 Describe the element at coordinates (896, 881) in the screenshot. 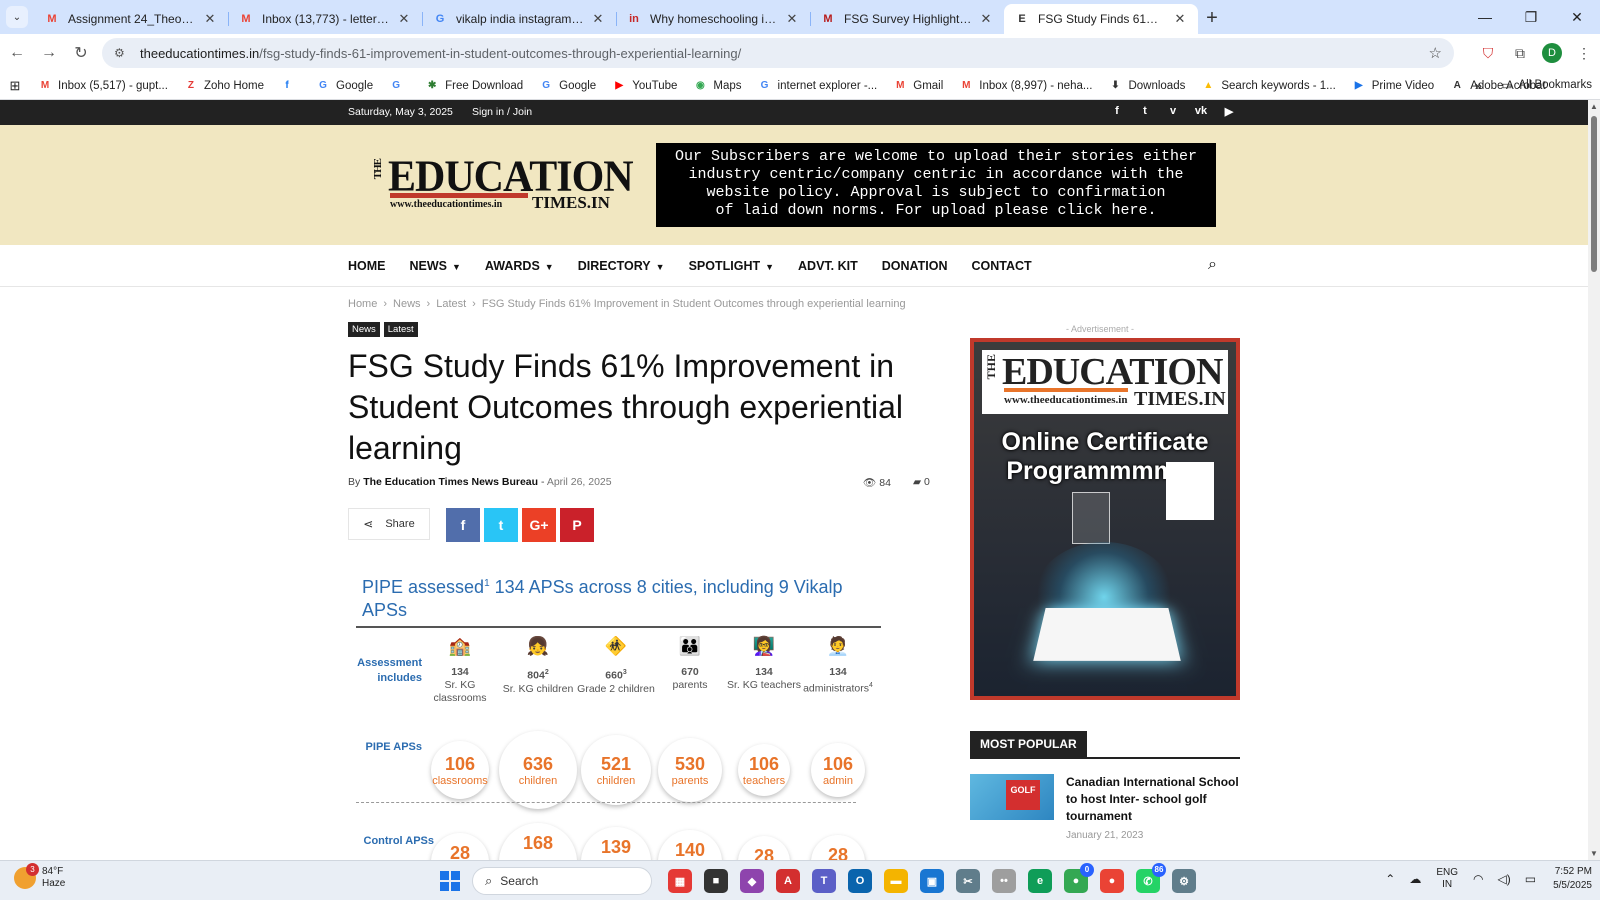

I see `folder-icon: ▬` at that location.